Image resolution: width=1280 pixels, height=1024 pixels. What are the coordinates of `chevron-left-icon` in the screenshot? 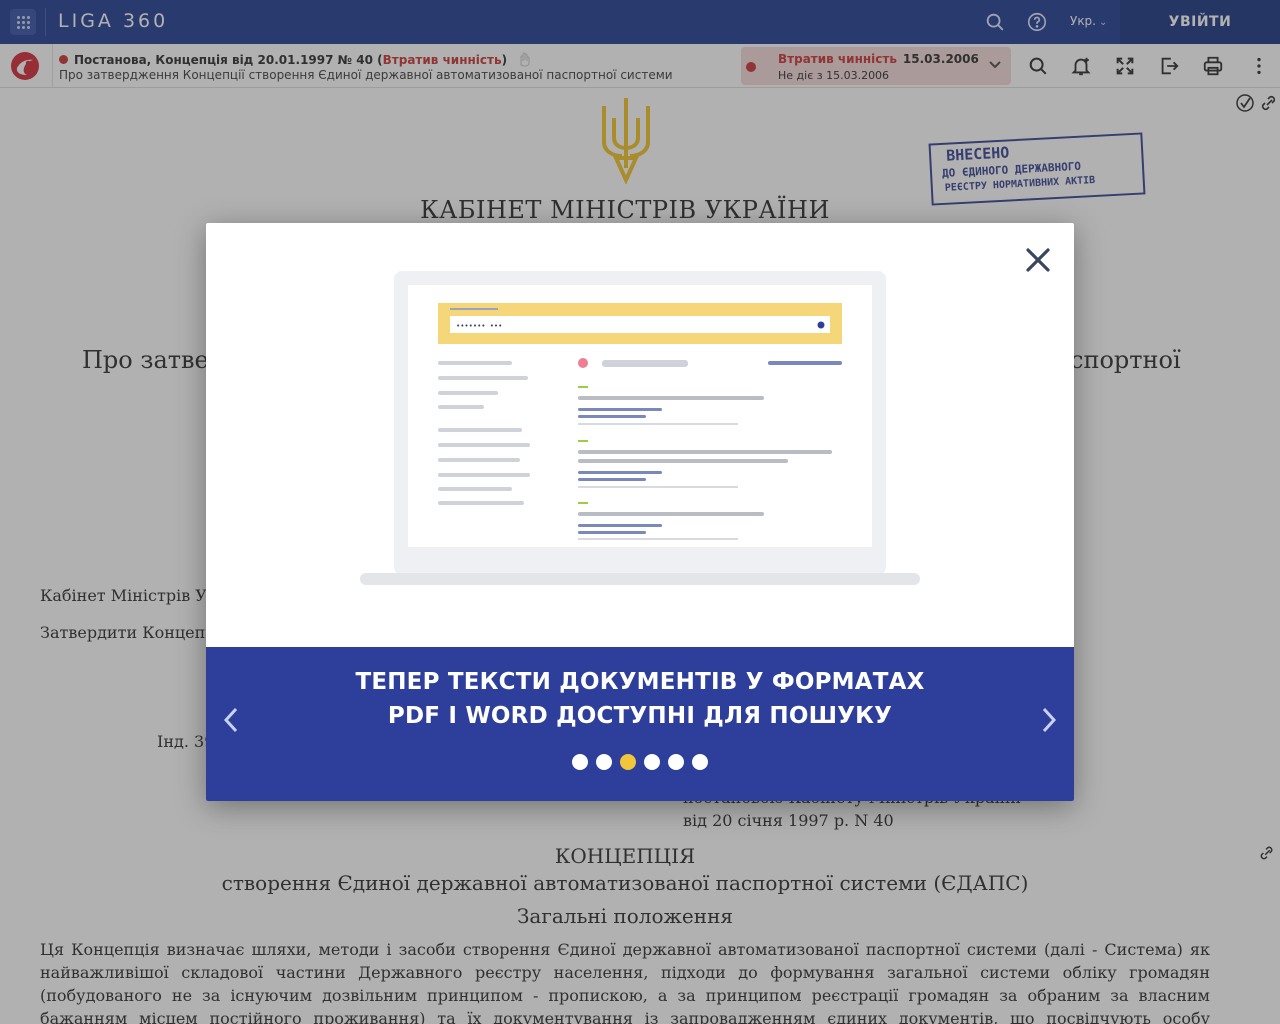 It's located at (231, 720).